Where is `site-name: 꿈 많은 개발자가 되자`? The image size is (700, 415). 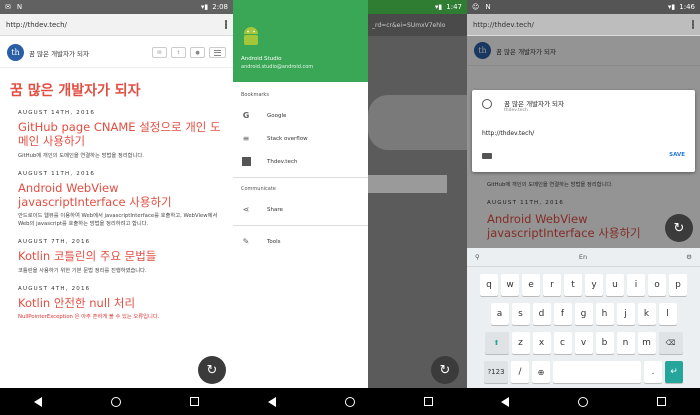
site-name: 꿈 많은 개발자가 되자 is located at coordinates (59, 53).